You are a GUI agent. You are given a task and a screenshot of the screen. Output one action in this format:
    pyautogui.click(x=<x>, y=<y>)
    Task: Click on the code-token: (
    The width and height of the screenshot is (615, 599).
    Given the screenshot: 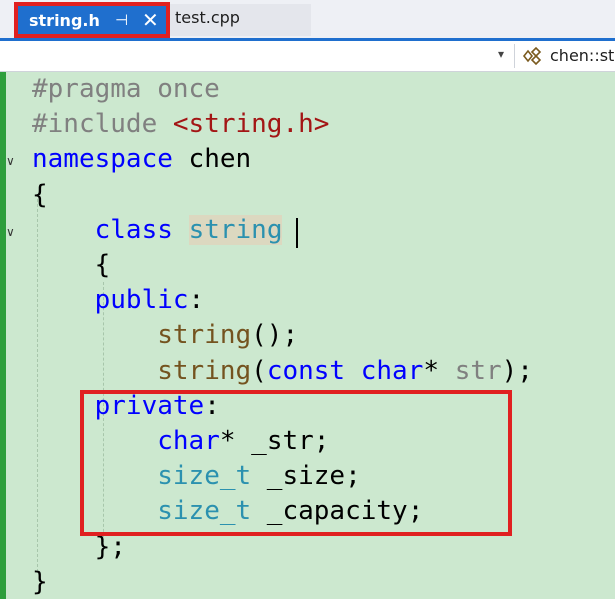 What is the action you would take?
    pyautogui.click(x=259, y=370)
    